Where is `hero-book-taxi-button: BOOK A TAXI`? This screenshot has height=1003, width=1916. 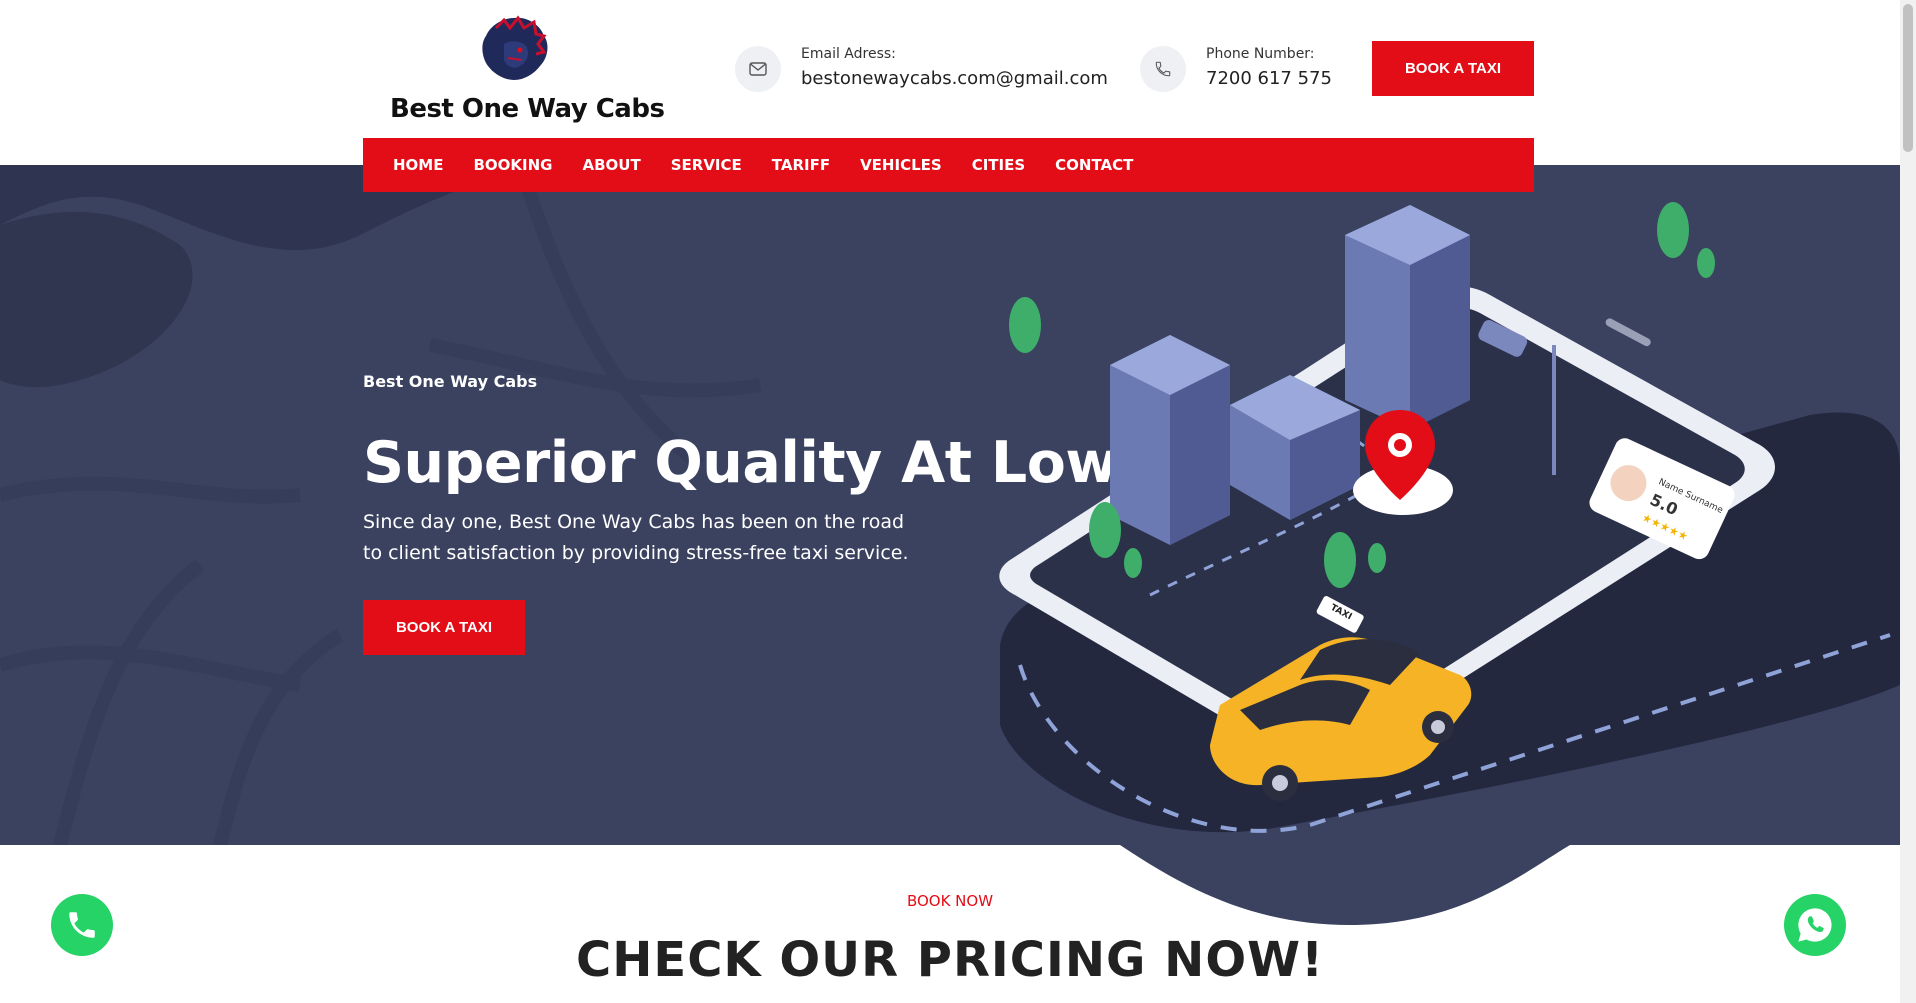 hero-book-taxi-button: BOOK A TAXI is located at coordinates (444, 627).